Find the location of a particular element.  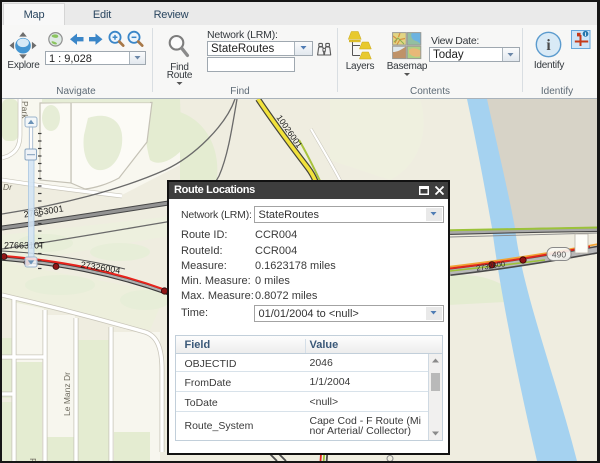

svg-text: Park is located at coordinates (25, 110).